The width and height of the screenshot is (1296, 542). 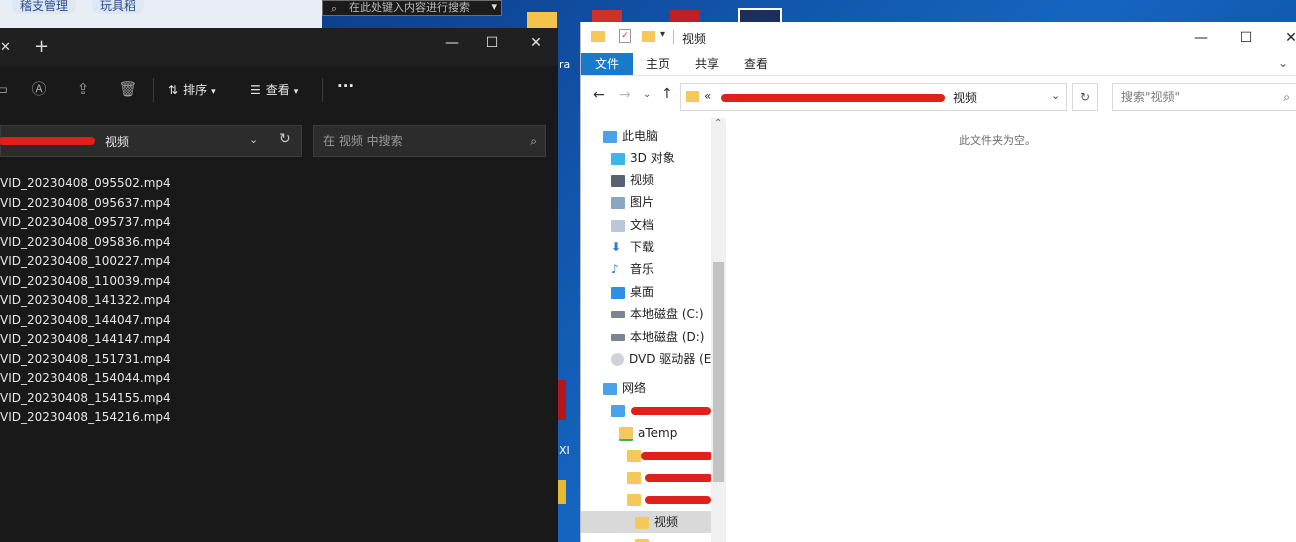 What do you see at coordinates (618, 180) in the screenshot?
I see `film-icon` at bounding box center [618, 180].